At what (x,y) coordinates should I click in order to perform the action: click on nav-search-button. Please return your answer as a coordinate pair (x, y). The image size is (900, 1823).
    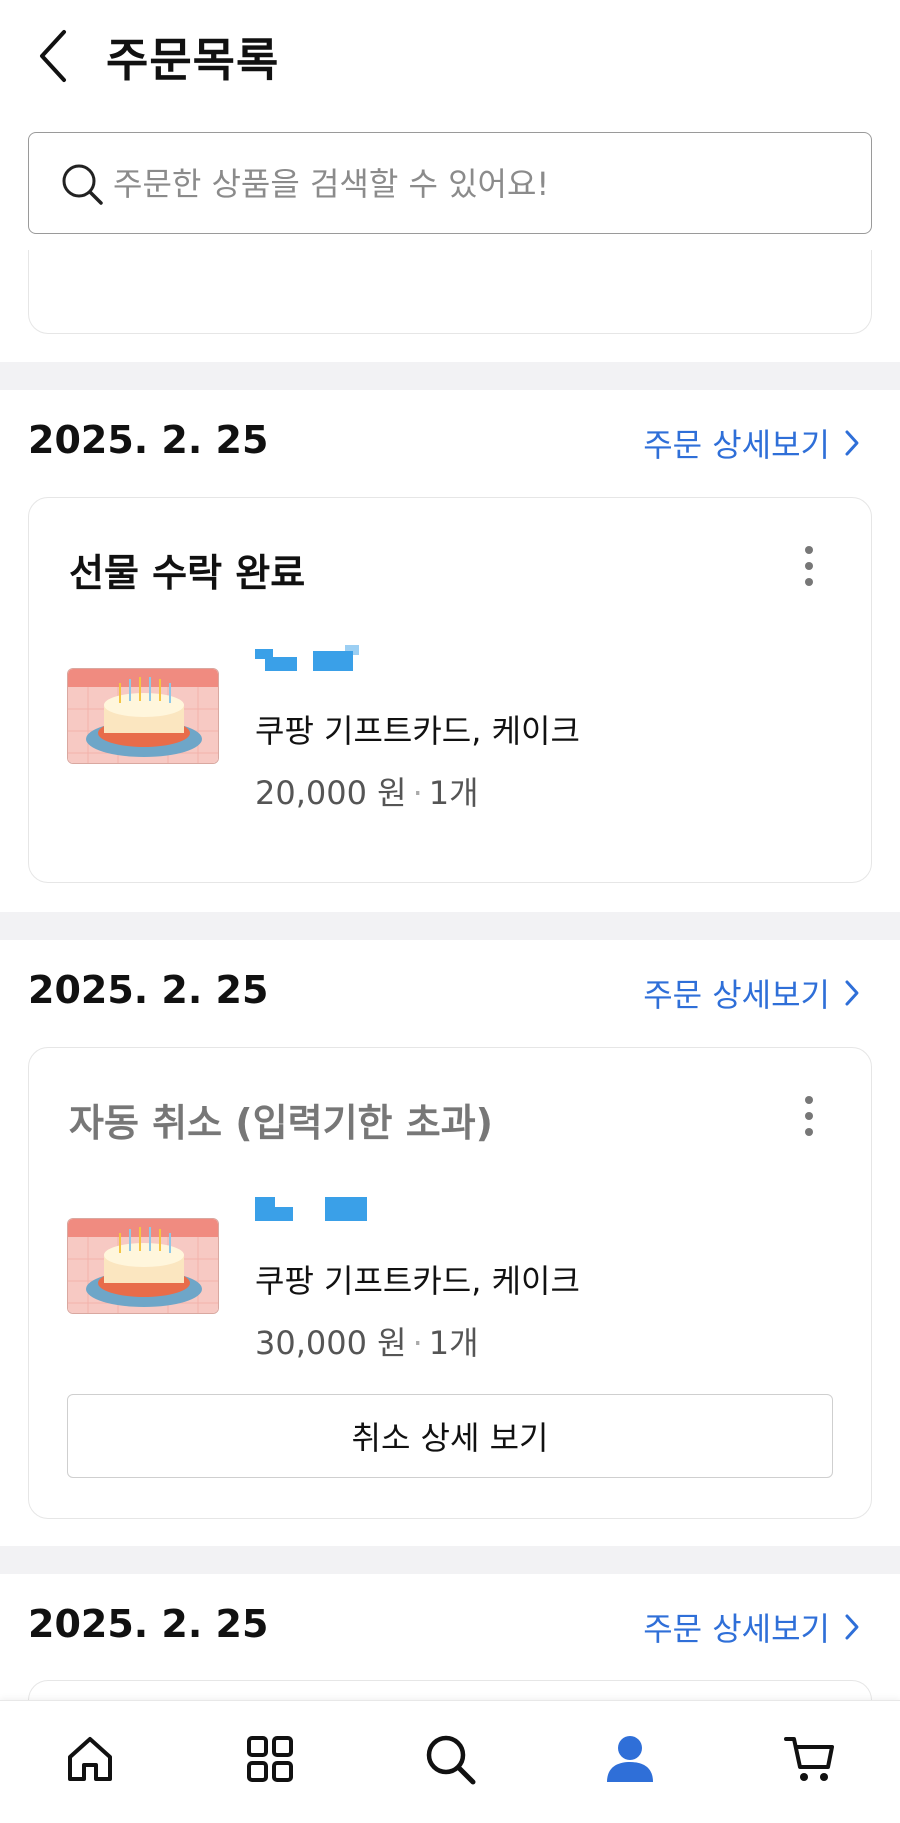
    Looking at the image, I should click on (450, 1759).